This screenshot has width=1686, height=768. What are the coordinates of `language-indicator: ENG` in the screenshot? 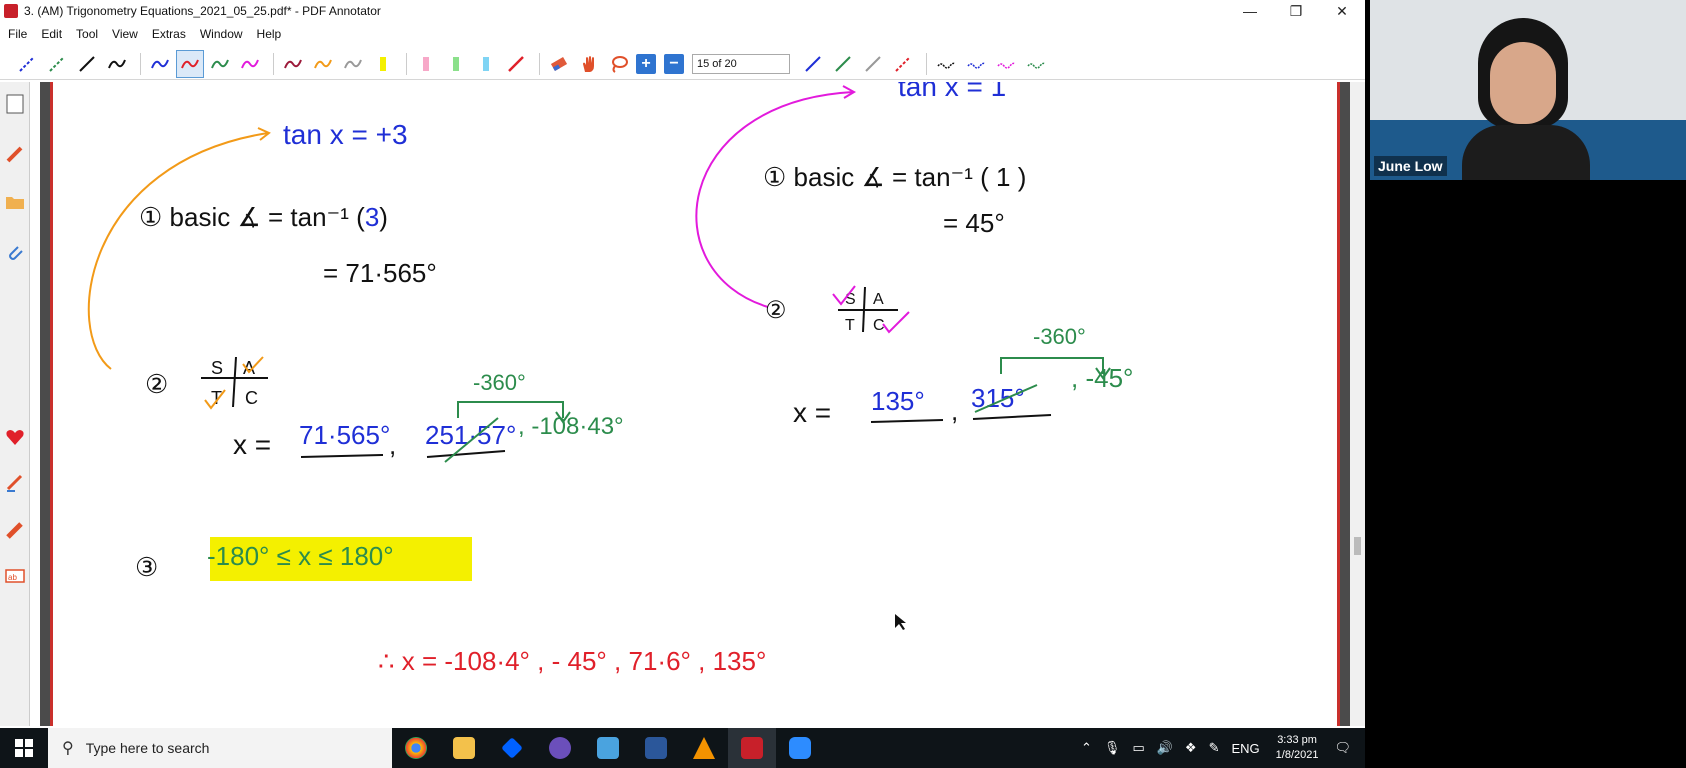 It's located at (1245, 748).